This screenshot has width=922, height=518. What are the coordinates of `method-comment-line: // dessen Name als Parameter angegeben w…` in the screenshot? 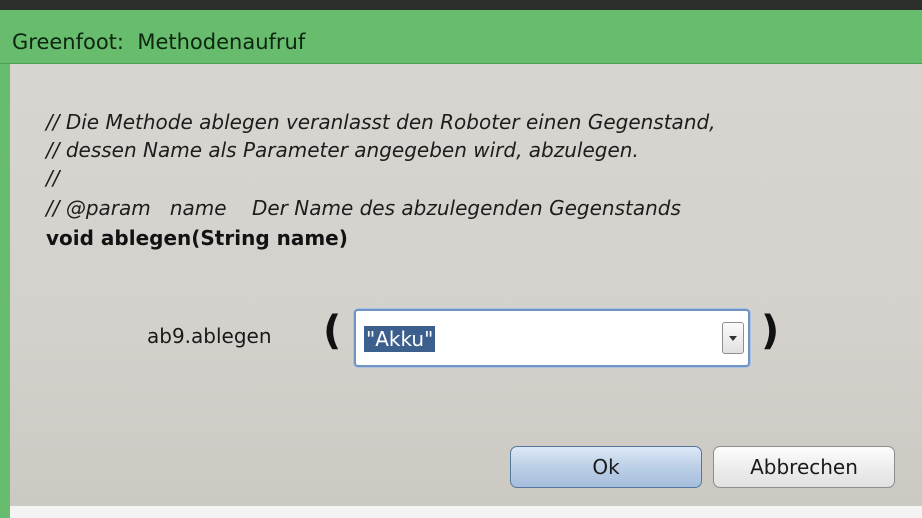 It's located at (342, 150).